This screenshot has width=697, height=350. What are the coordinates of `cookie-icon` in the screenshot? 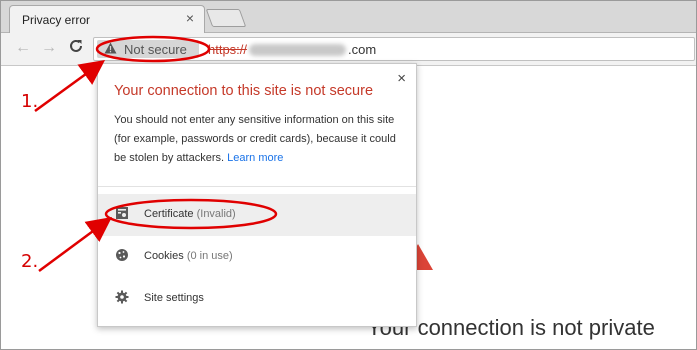 It's located at (122, 256).